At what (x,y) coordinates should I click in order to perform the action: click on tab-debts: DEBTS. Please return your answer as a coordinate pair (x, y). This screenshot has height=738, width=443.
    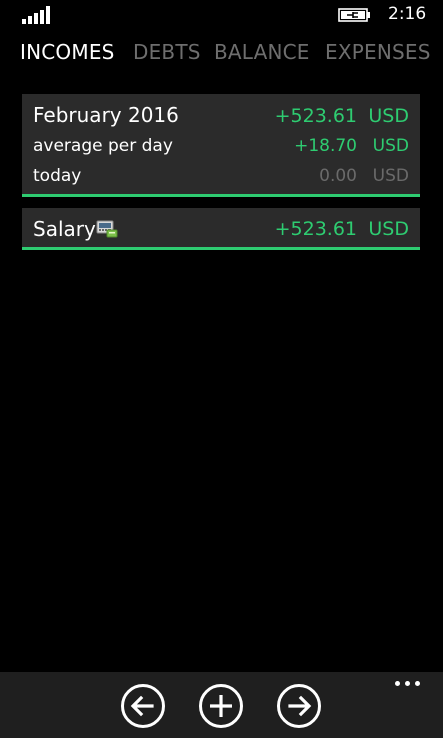
    Looking at the image, I should click on (167, 52).